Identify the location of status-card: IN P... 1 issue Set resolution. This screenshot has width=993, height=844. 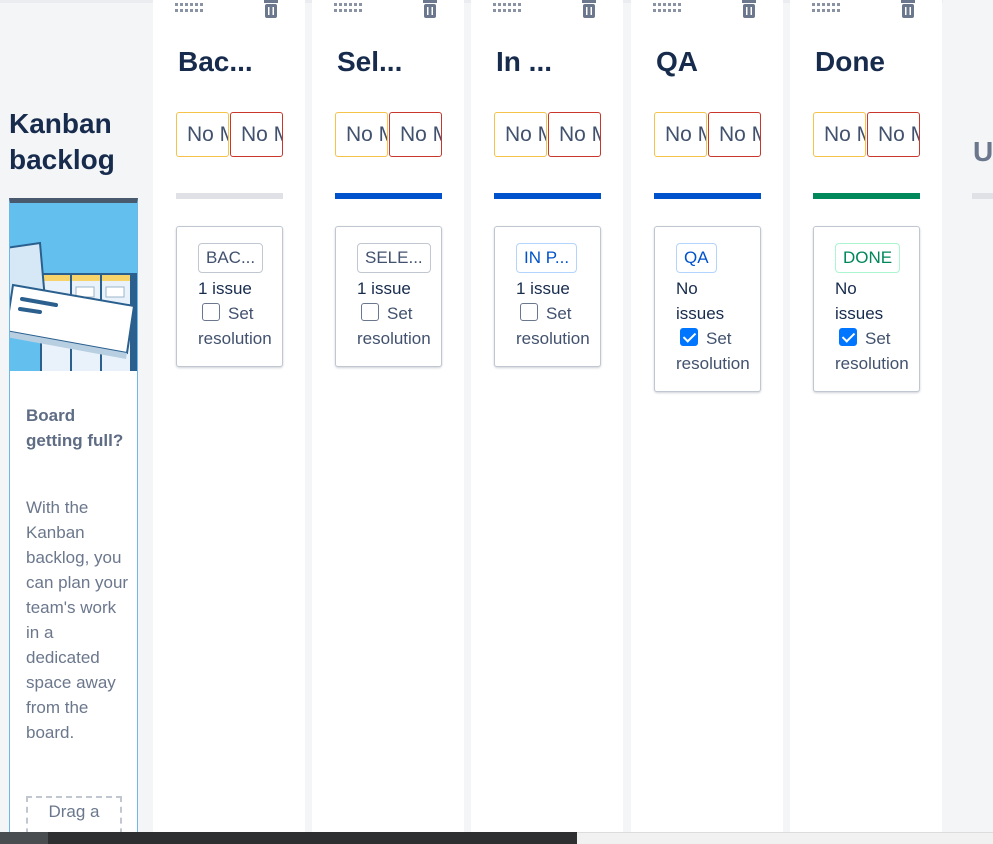
(547, 296).